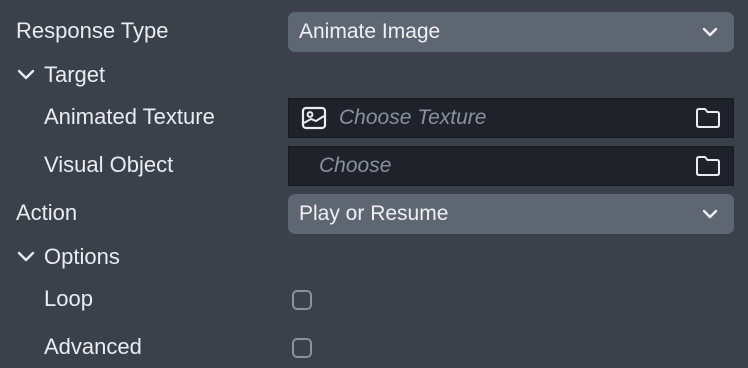  What do you see at coordinates (302, 348) in the screenshot?
I see `advanced-checkbox` at bounding box center [302, 348].